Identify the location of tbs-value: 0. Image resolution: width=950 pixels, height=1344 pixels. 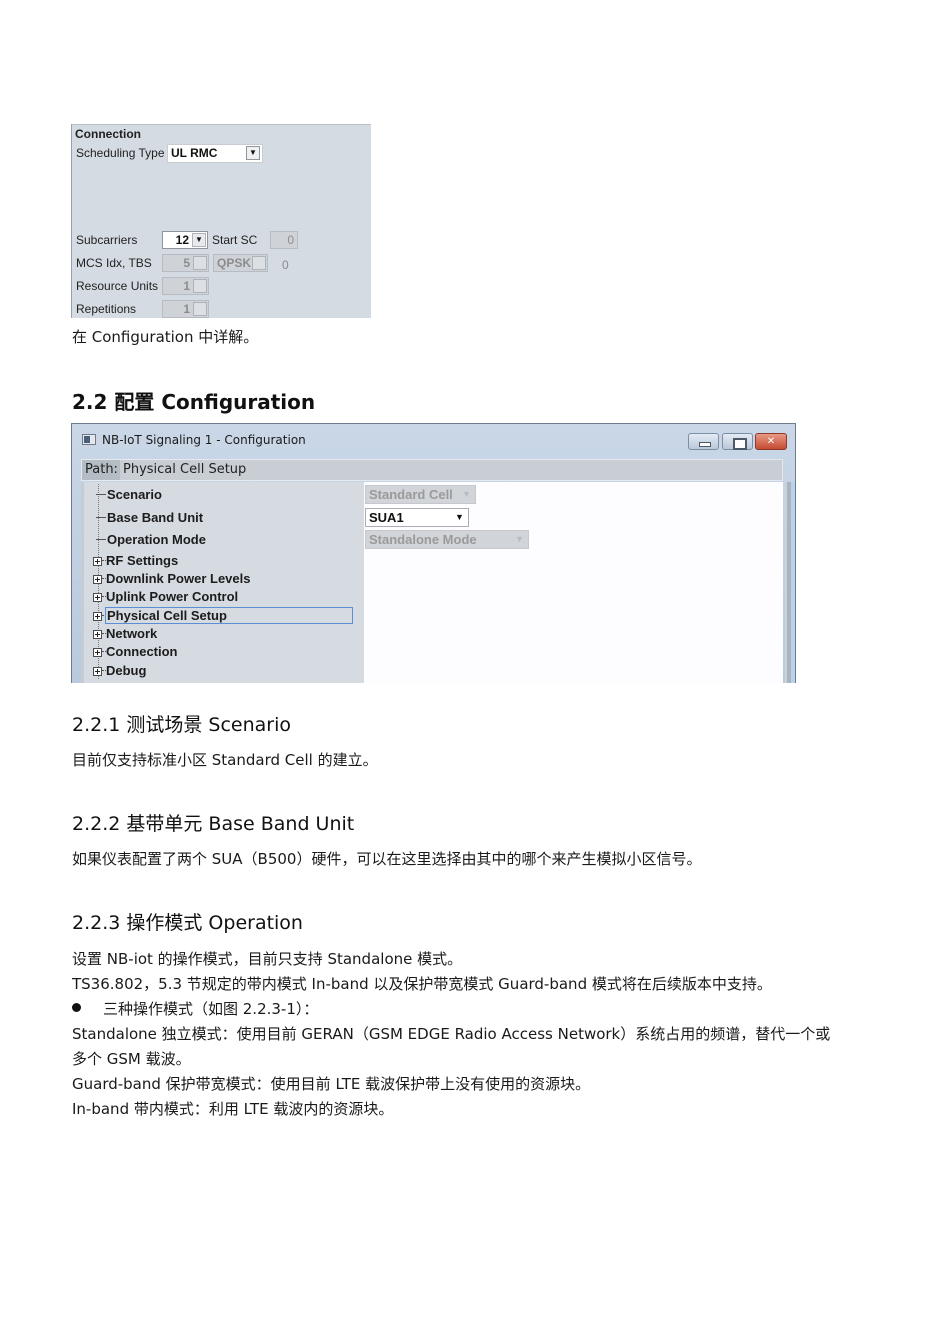
(285, 265).